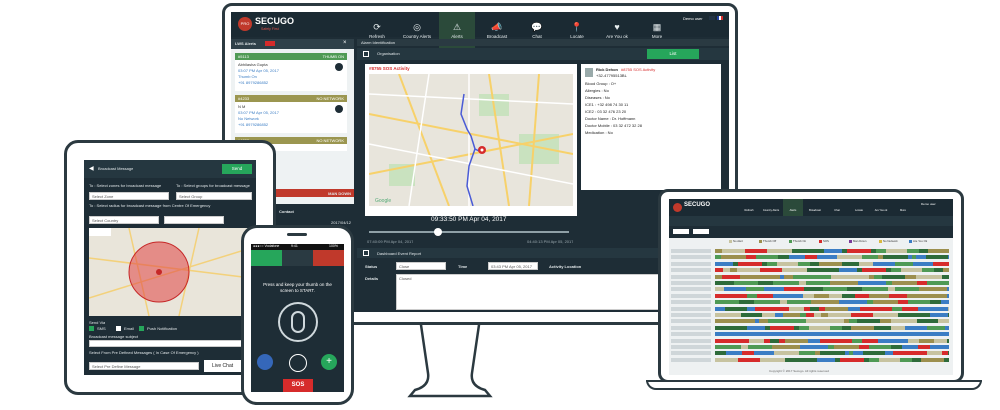 This screenshot has width=1000, height=410. Describe the element at coordinates (928, 204) in the screenshot. I see `laptop-user: Demo user` at that location.